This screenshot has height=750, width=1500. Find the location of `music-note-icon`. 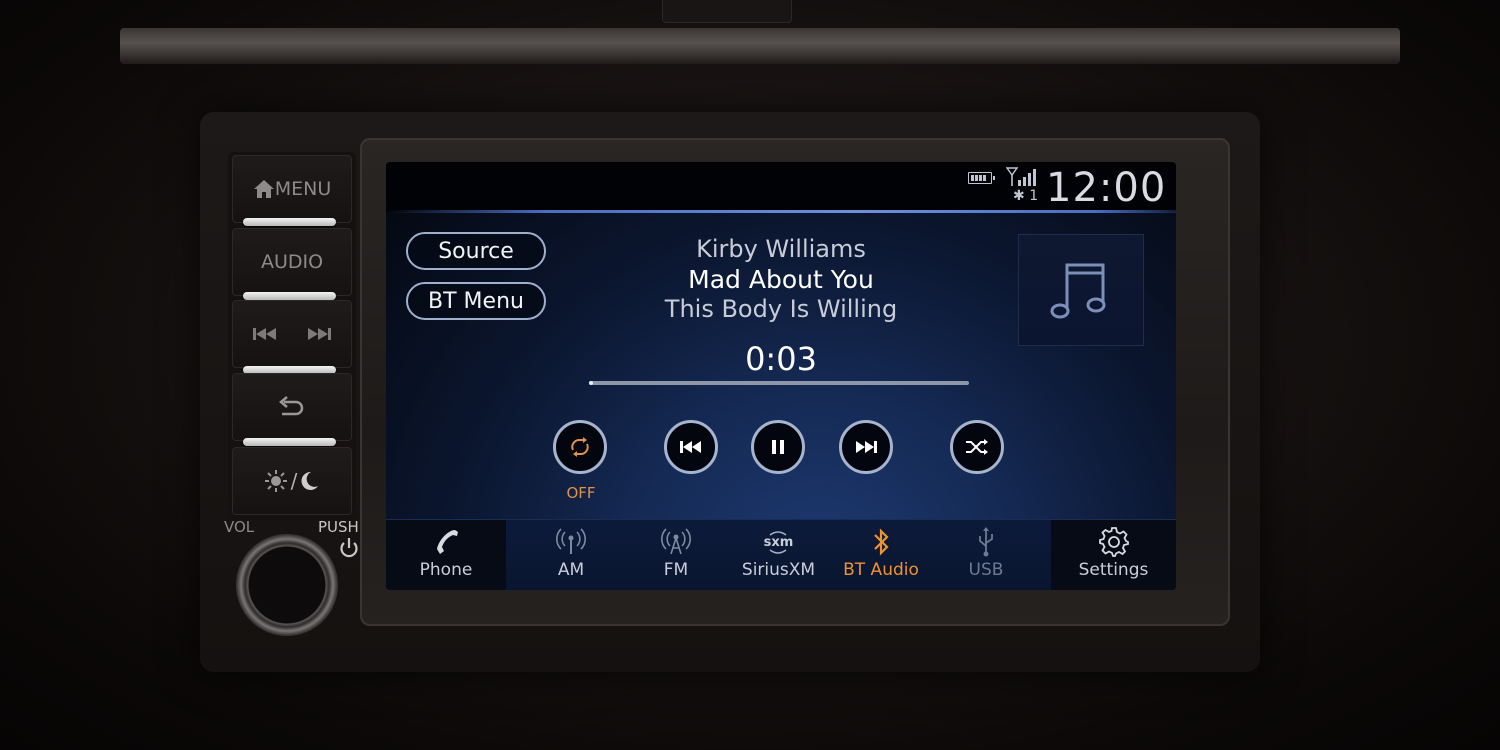

music-note-icon is located at coordinates (1078, 291).